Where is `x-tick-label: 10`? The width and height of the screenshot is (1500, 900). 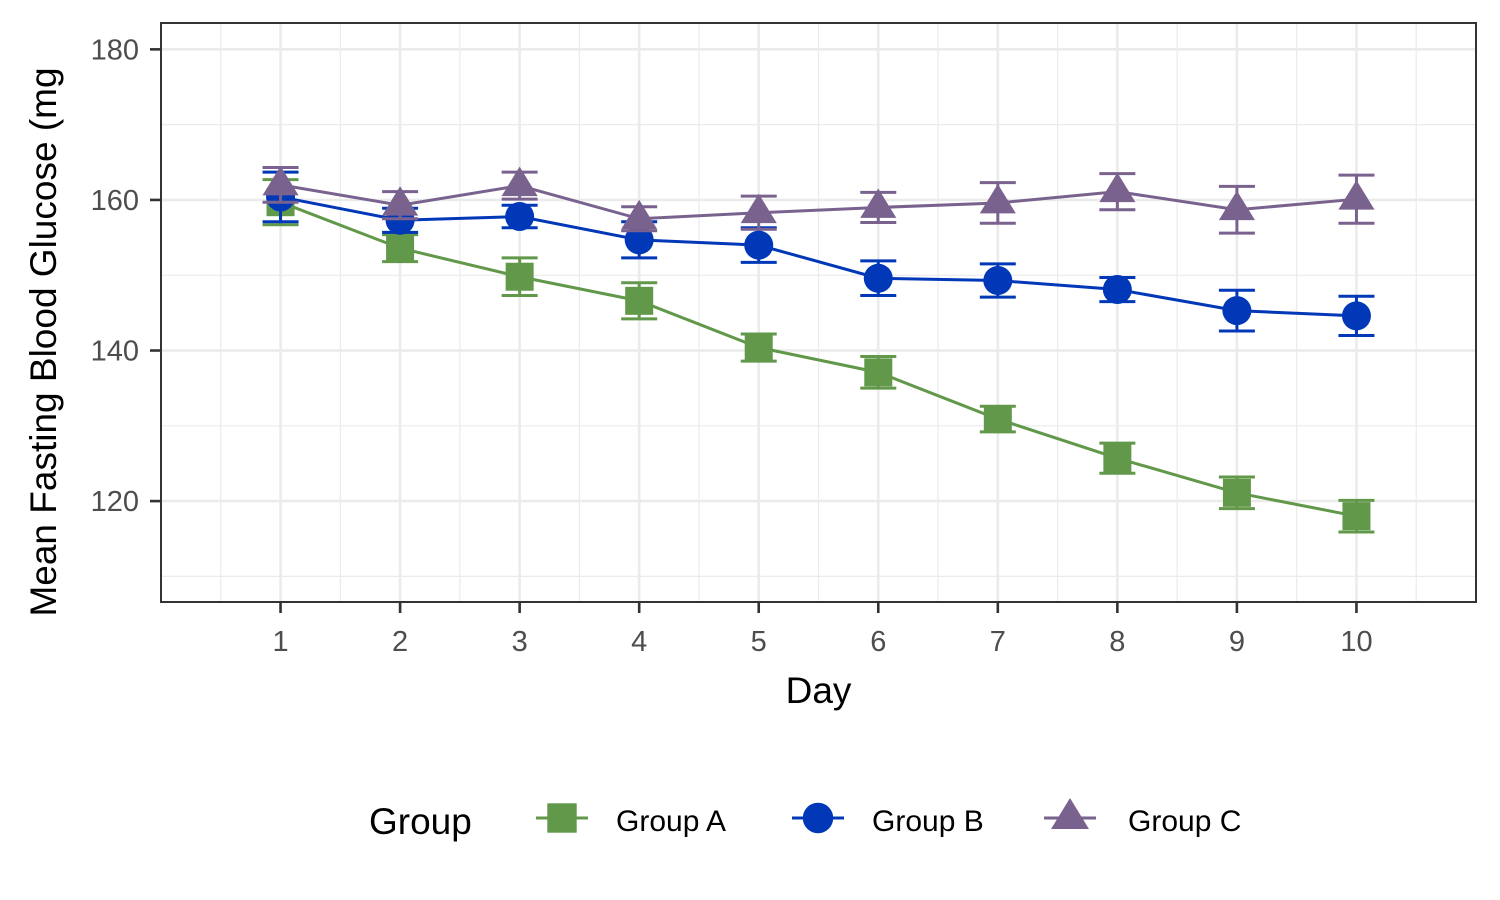
x-tick-label: 10 is located at coordinates (1356, 642).